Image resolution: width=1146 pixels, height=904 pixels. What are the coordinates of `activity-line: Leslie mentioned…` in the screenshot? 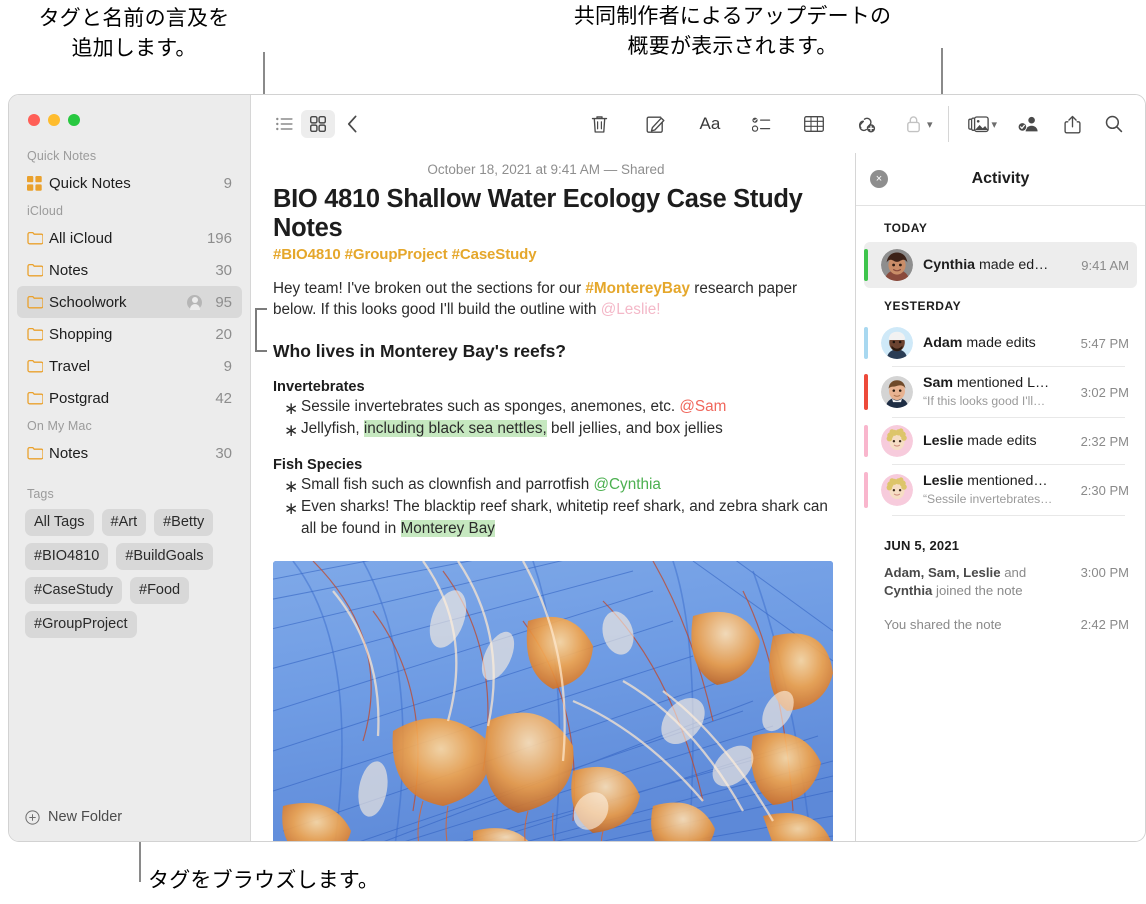 It's located at (985, 481).